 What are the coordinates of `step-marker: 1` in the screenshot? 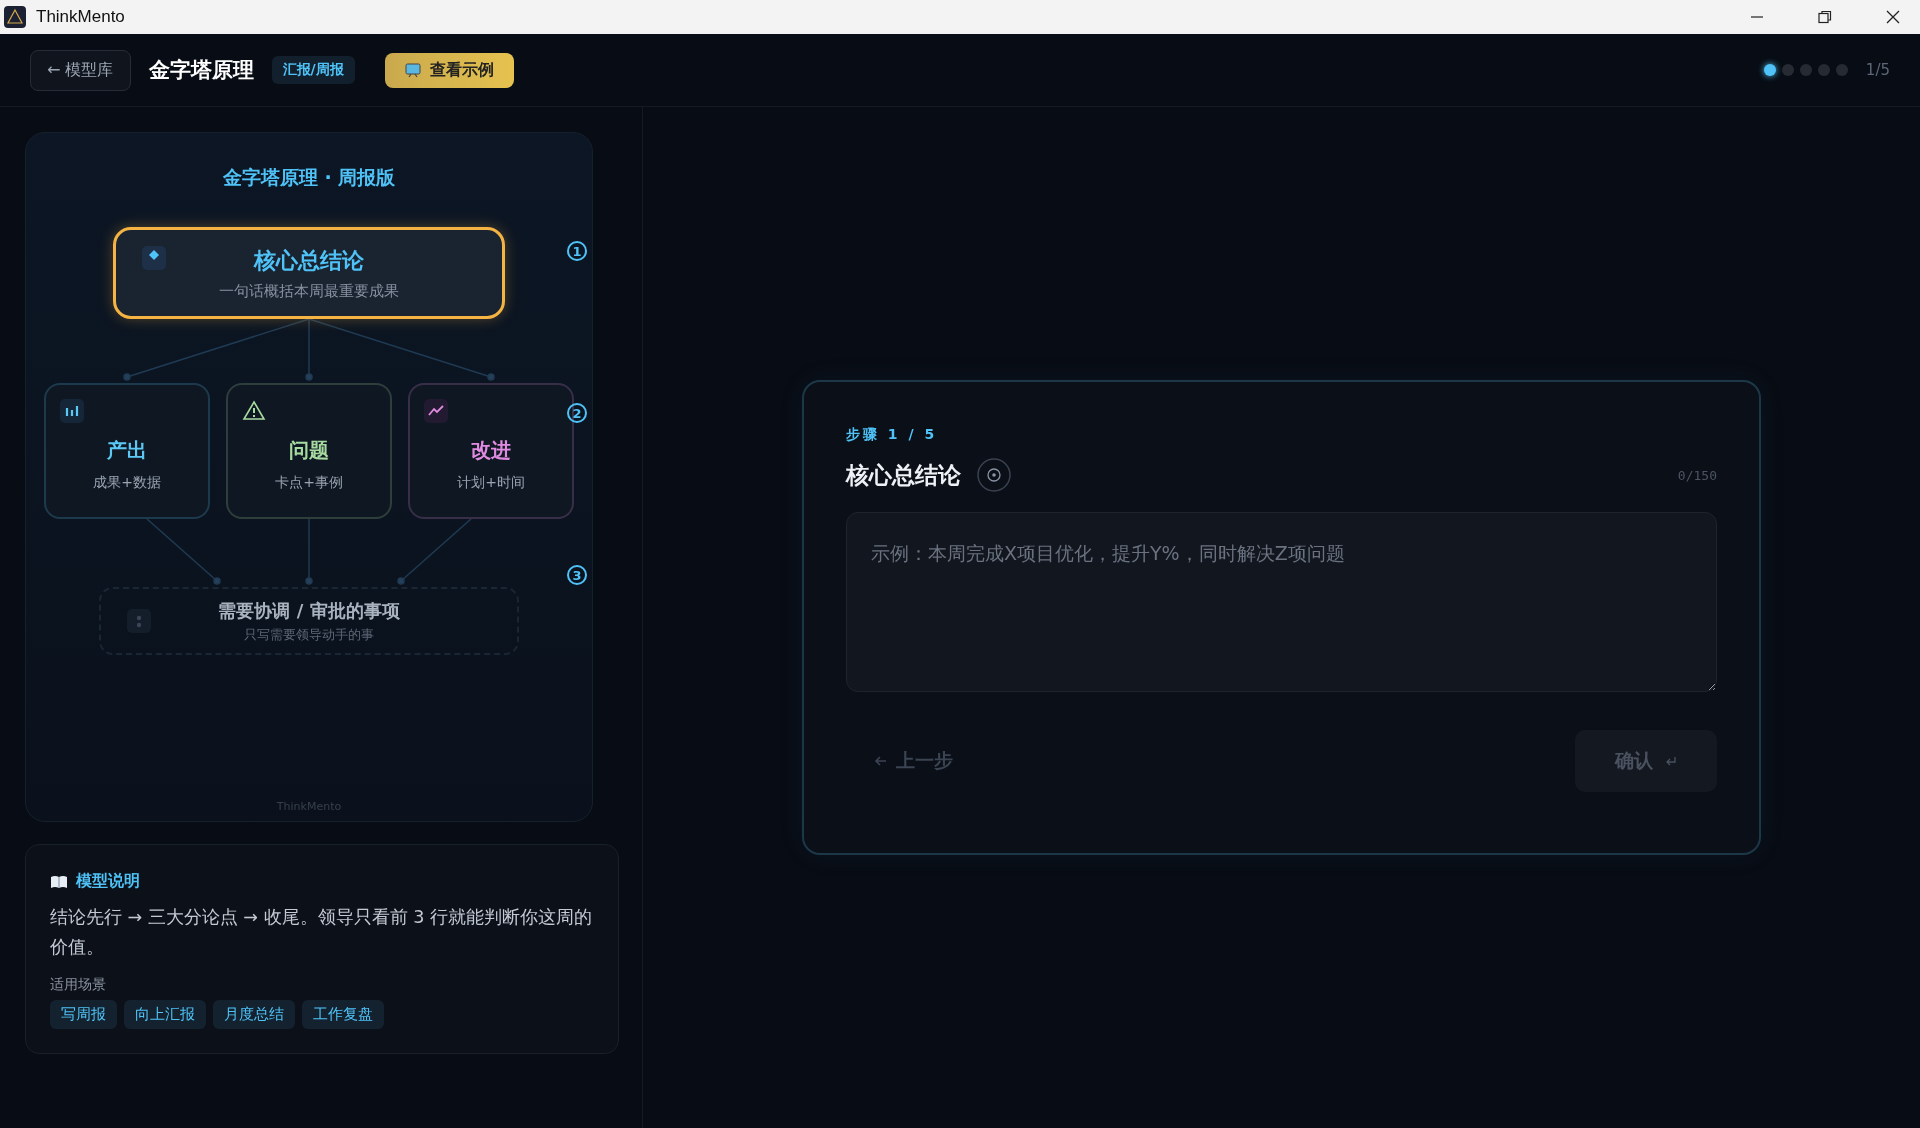 It's located at (577, 251).